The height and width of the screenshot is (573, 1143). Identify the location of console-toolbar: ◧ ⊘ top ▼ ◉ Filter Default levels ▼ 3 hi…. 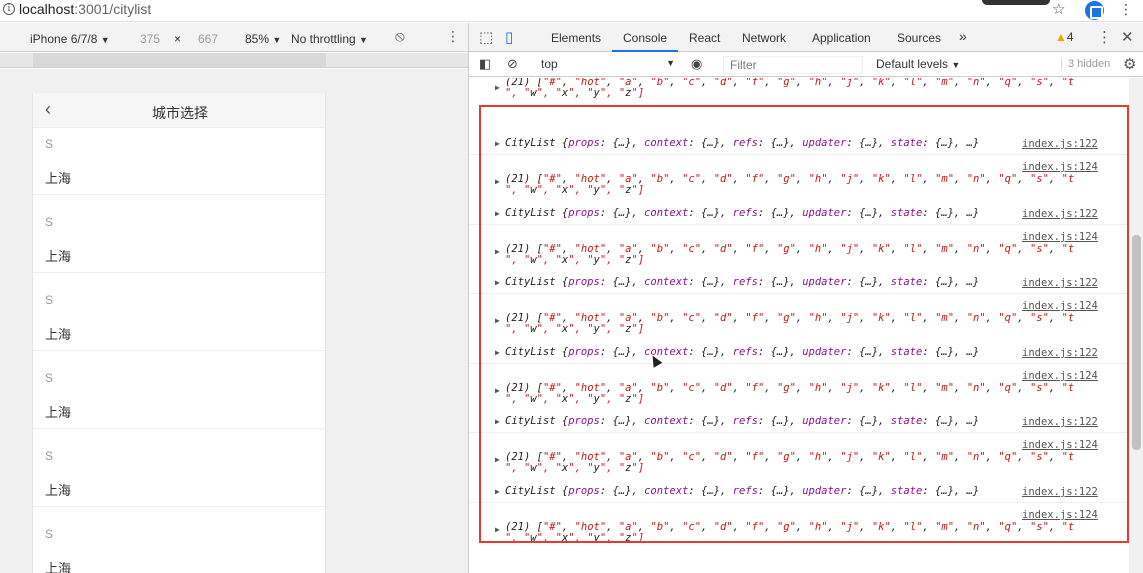
(806, 65).